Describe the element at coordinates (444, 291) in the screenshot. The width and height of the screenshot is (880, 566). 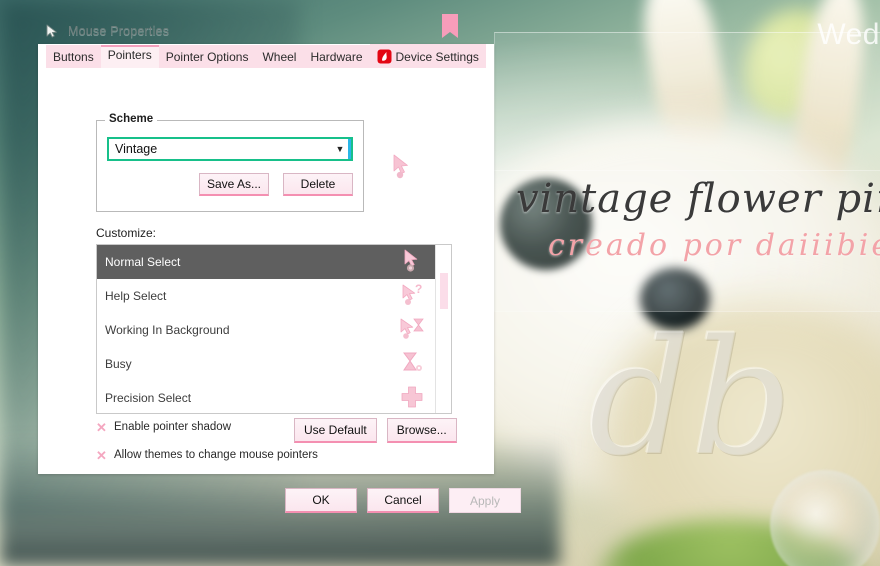
I see `list-scrollbar-thumb` at that location.